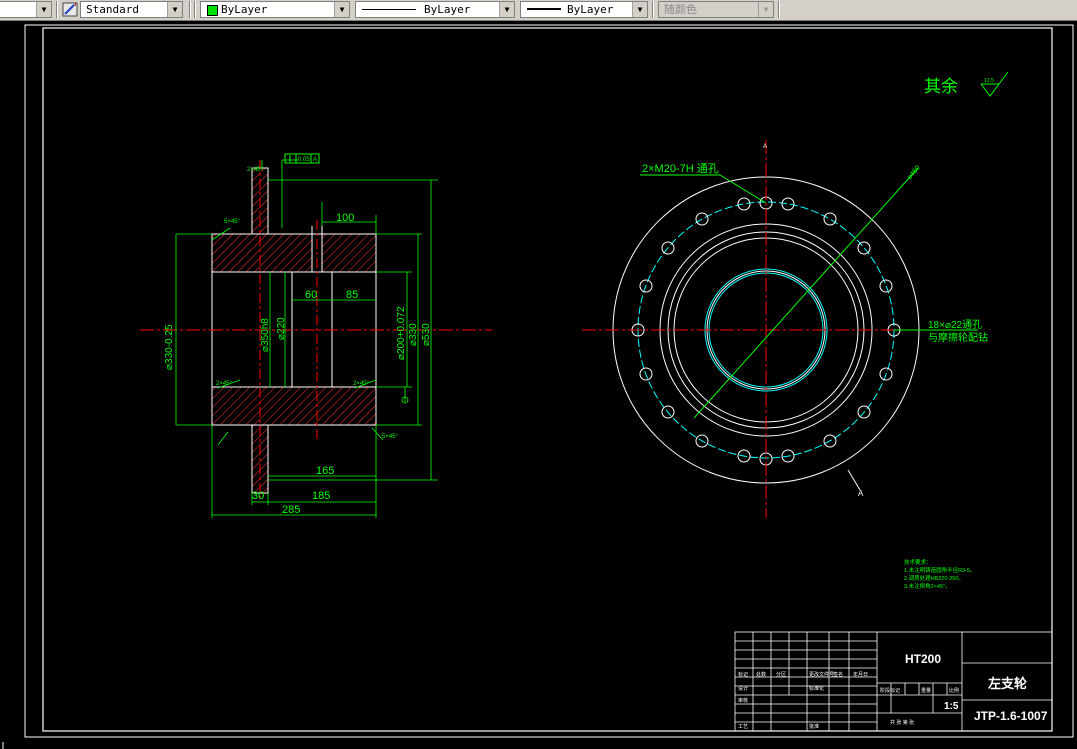 This screenshot has height=749, width=1077. What do you see at coordinates (854, 480) in the screenshot?
I see `section-arrow` at bounding box center [854, 480].